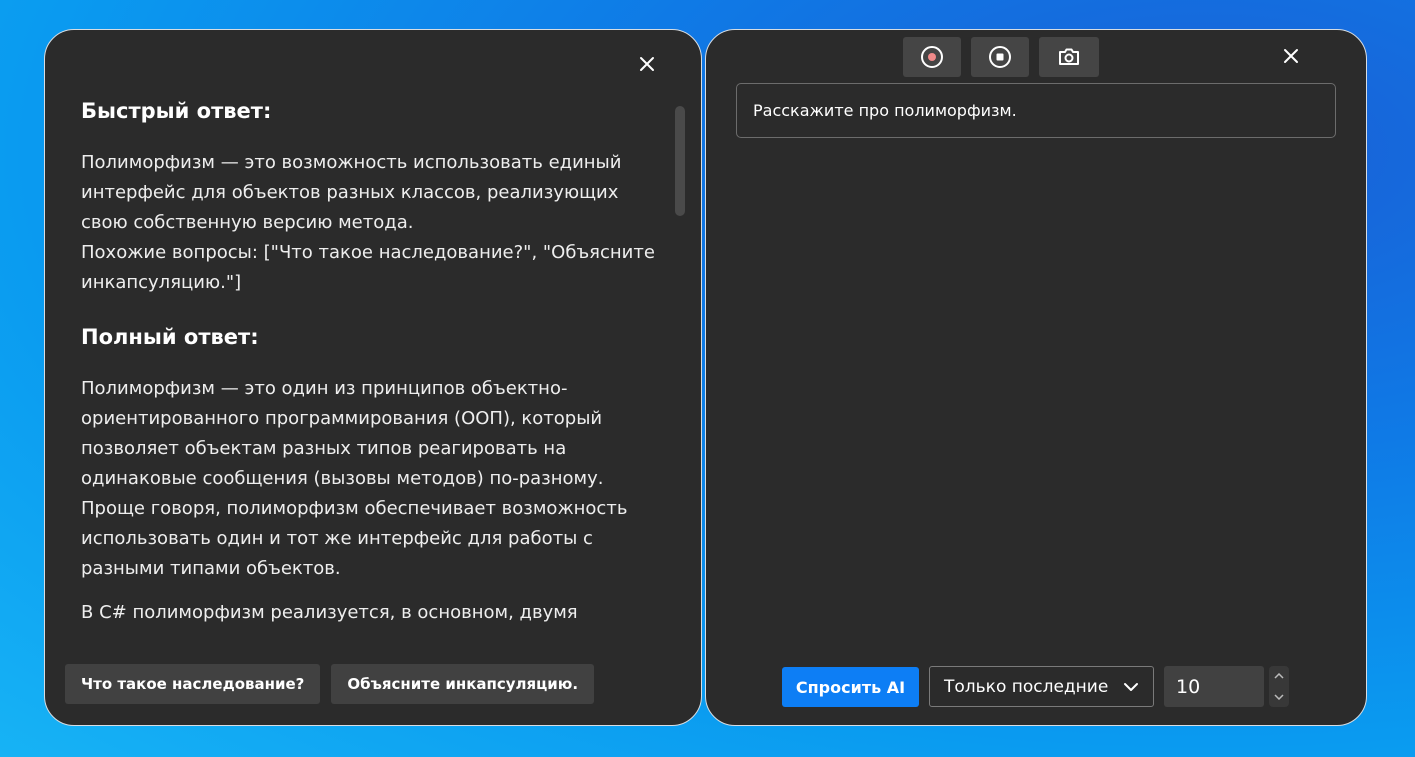 Image resolution: width=1415 pixels, height=757 pixels. I want to click on screenshot-button, so click(1069, 57).